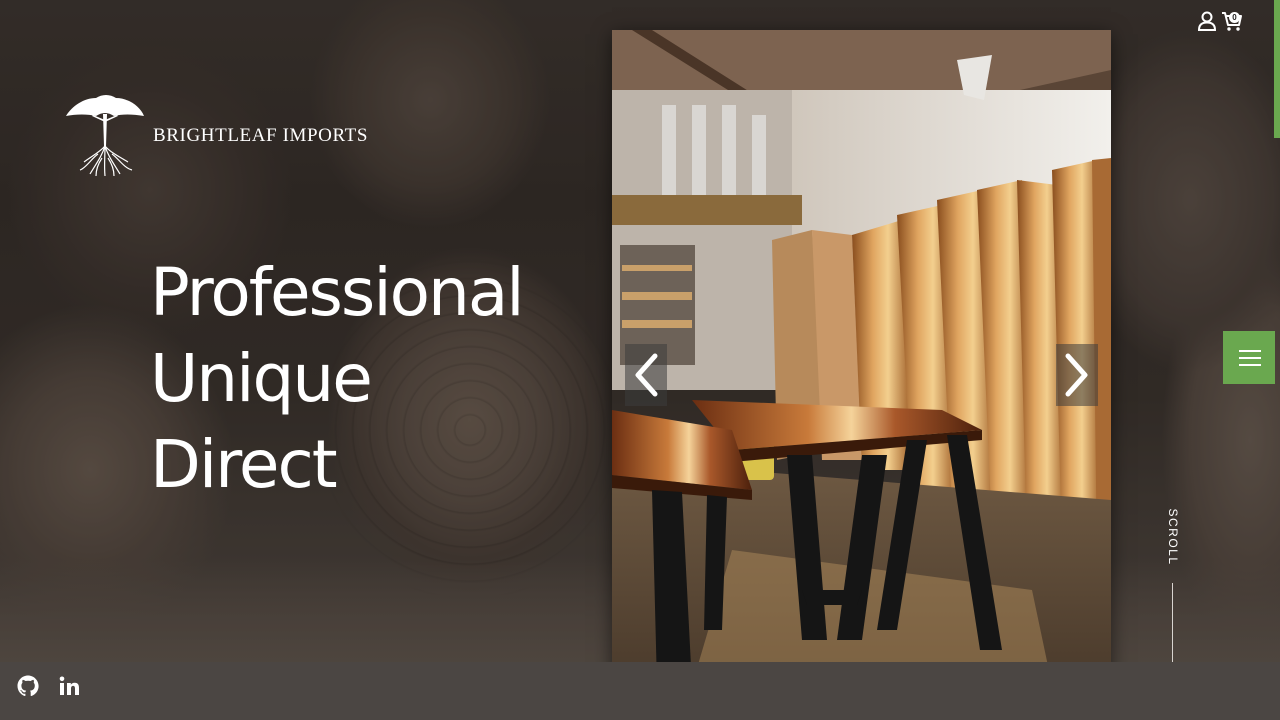 The image size is (1280, 720). I want to click on menu-button, so click(1249, 357).